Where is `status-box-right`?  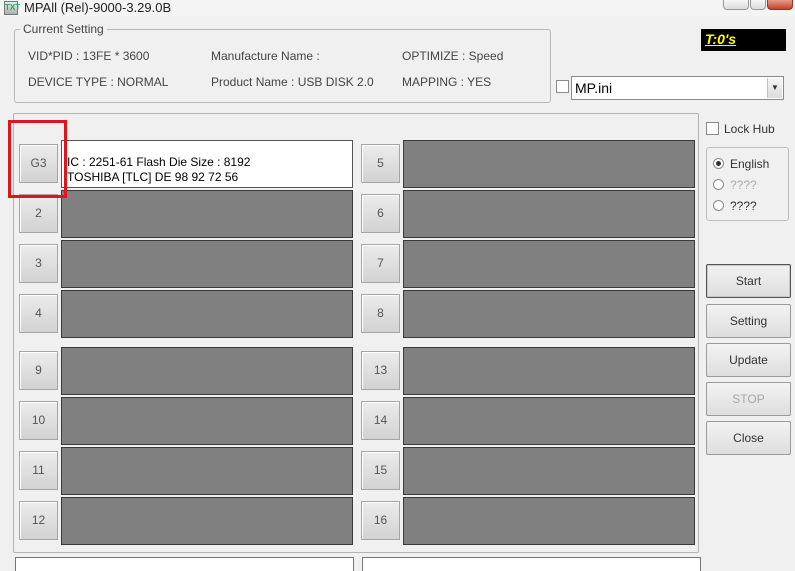
status-box-right is located at coordinates (531, 564).